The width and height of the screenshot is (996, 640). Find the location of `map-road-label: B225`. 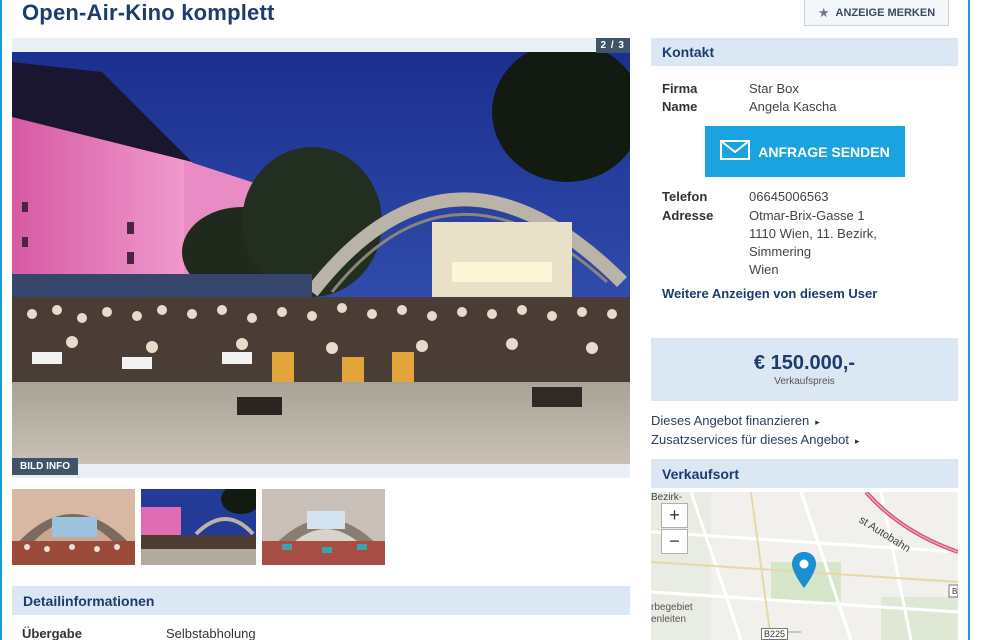

map-road-label: B225 is located at coordinates (775, 634).